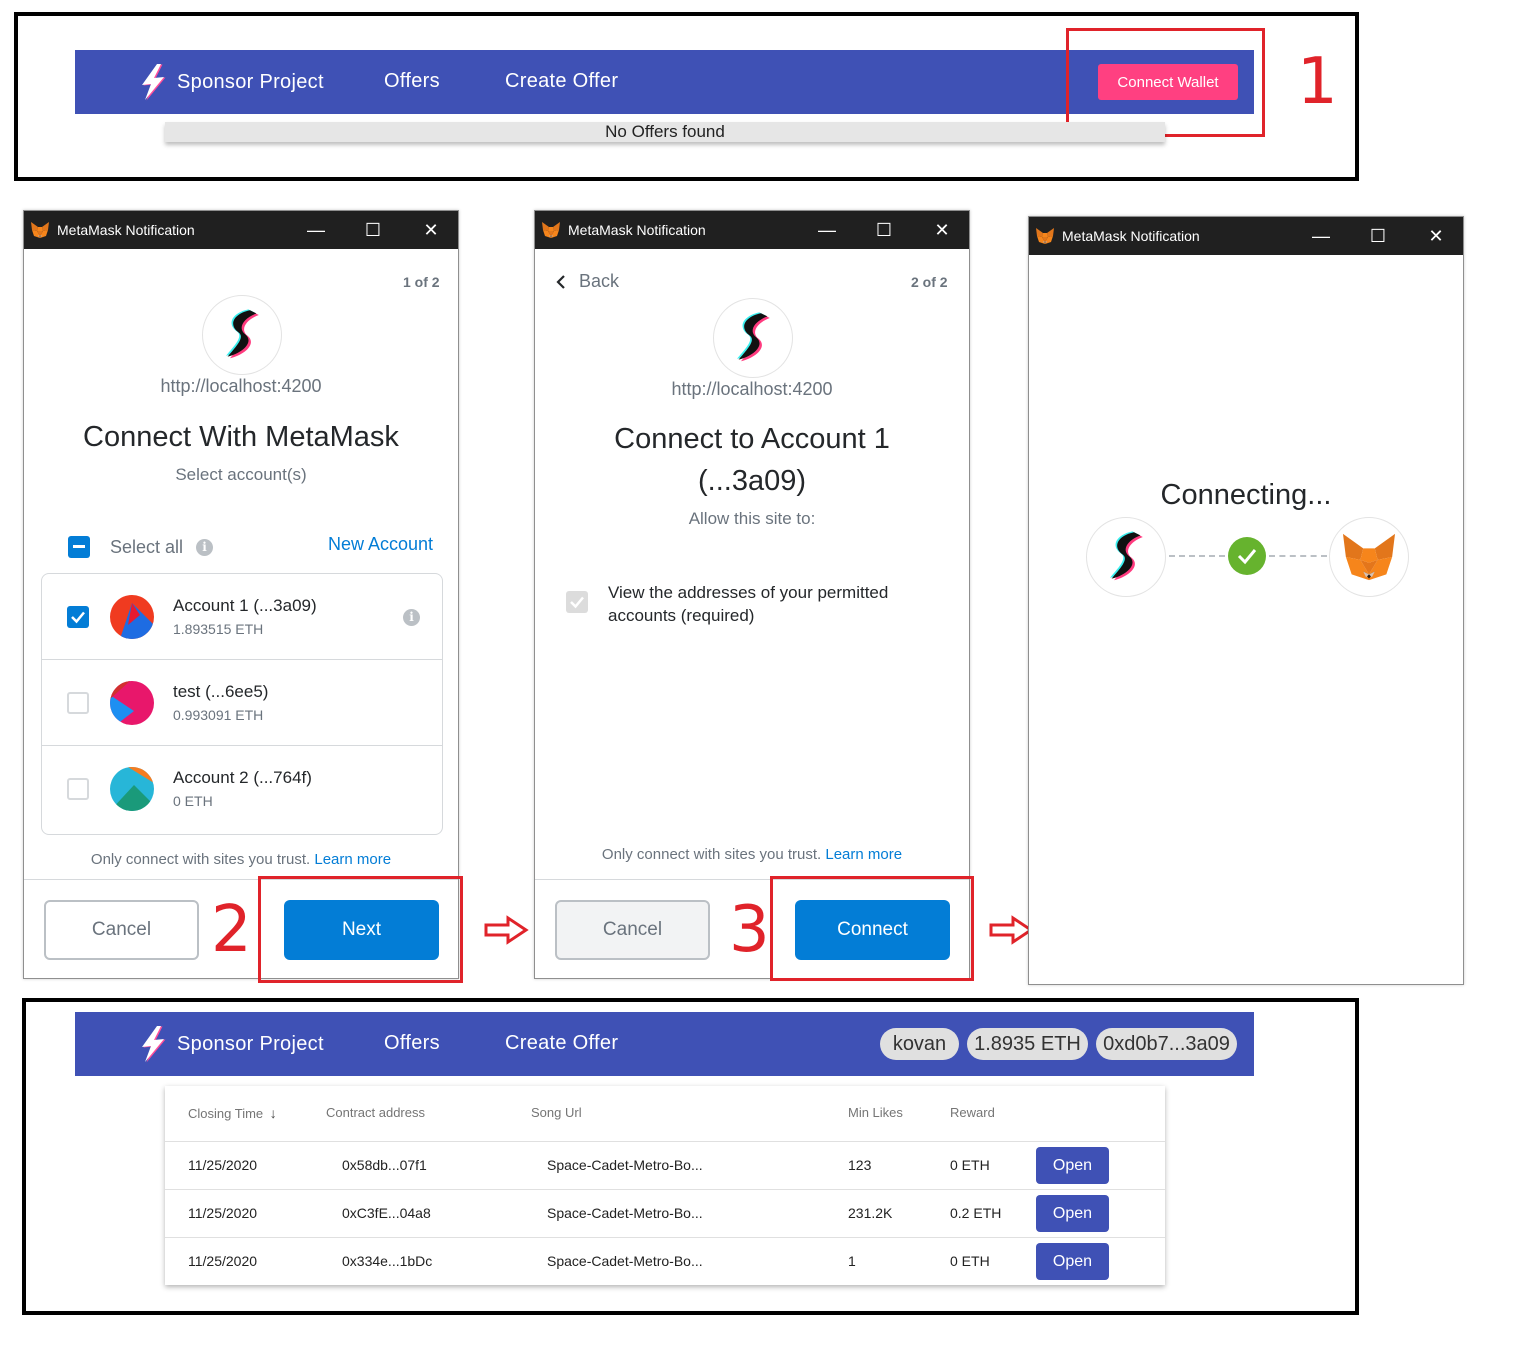 The image size is (1529, 1347). What do you see at coordinates (193, 801) in the screenshot?
I see `account-balance: 0 ETH` at bounding box center [193, 801].